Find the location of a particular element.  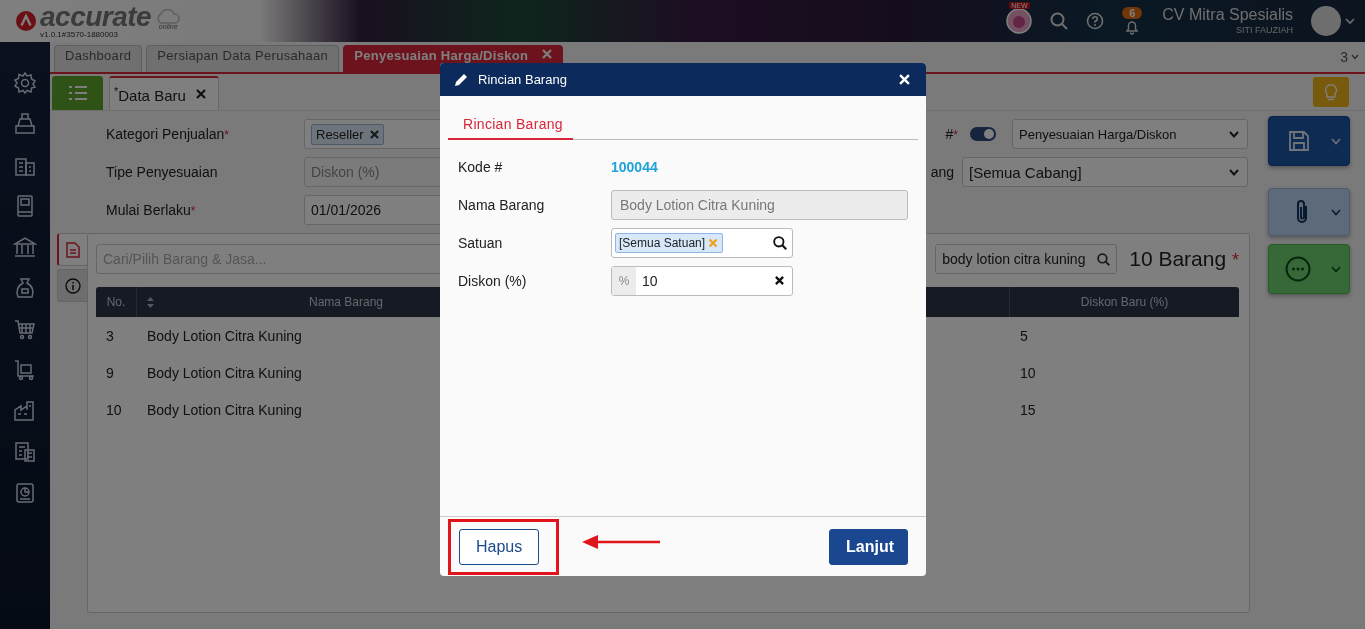

list-button is located at coordinates (77, 93).